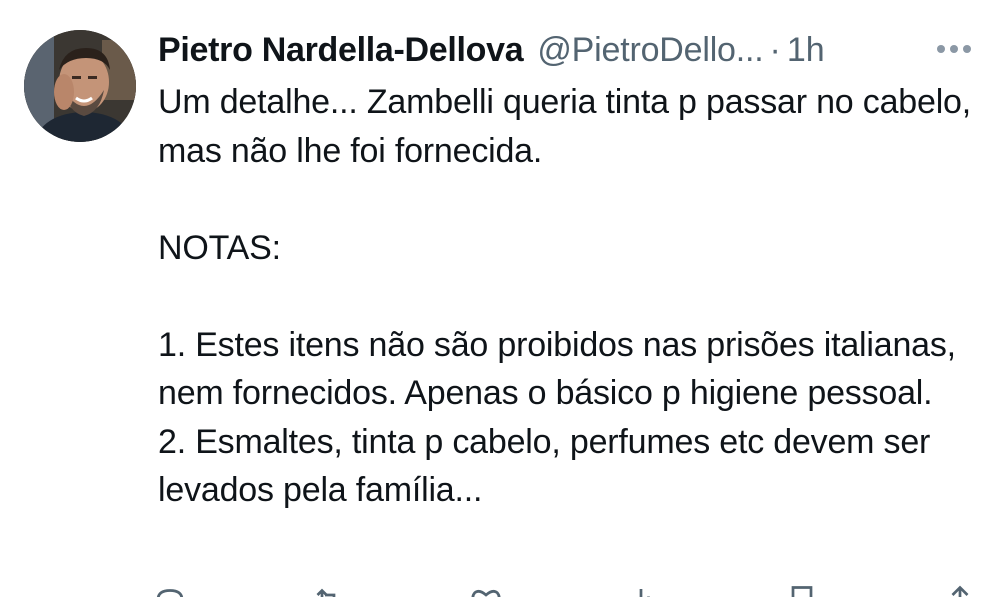 The height and width of the screenshot is (597, 1000). I want to click on bookmark-icon, so click(802, 591).